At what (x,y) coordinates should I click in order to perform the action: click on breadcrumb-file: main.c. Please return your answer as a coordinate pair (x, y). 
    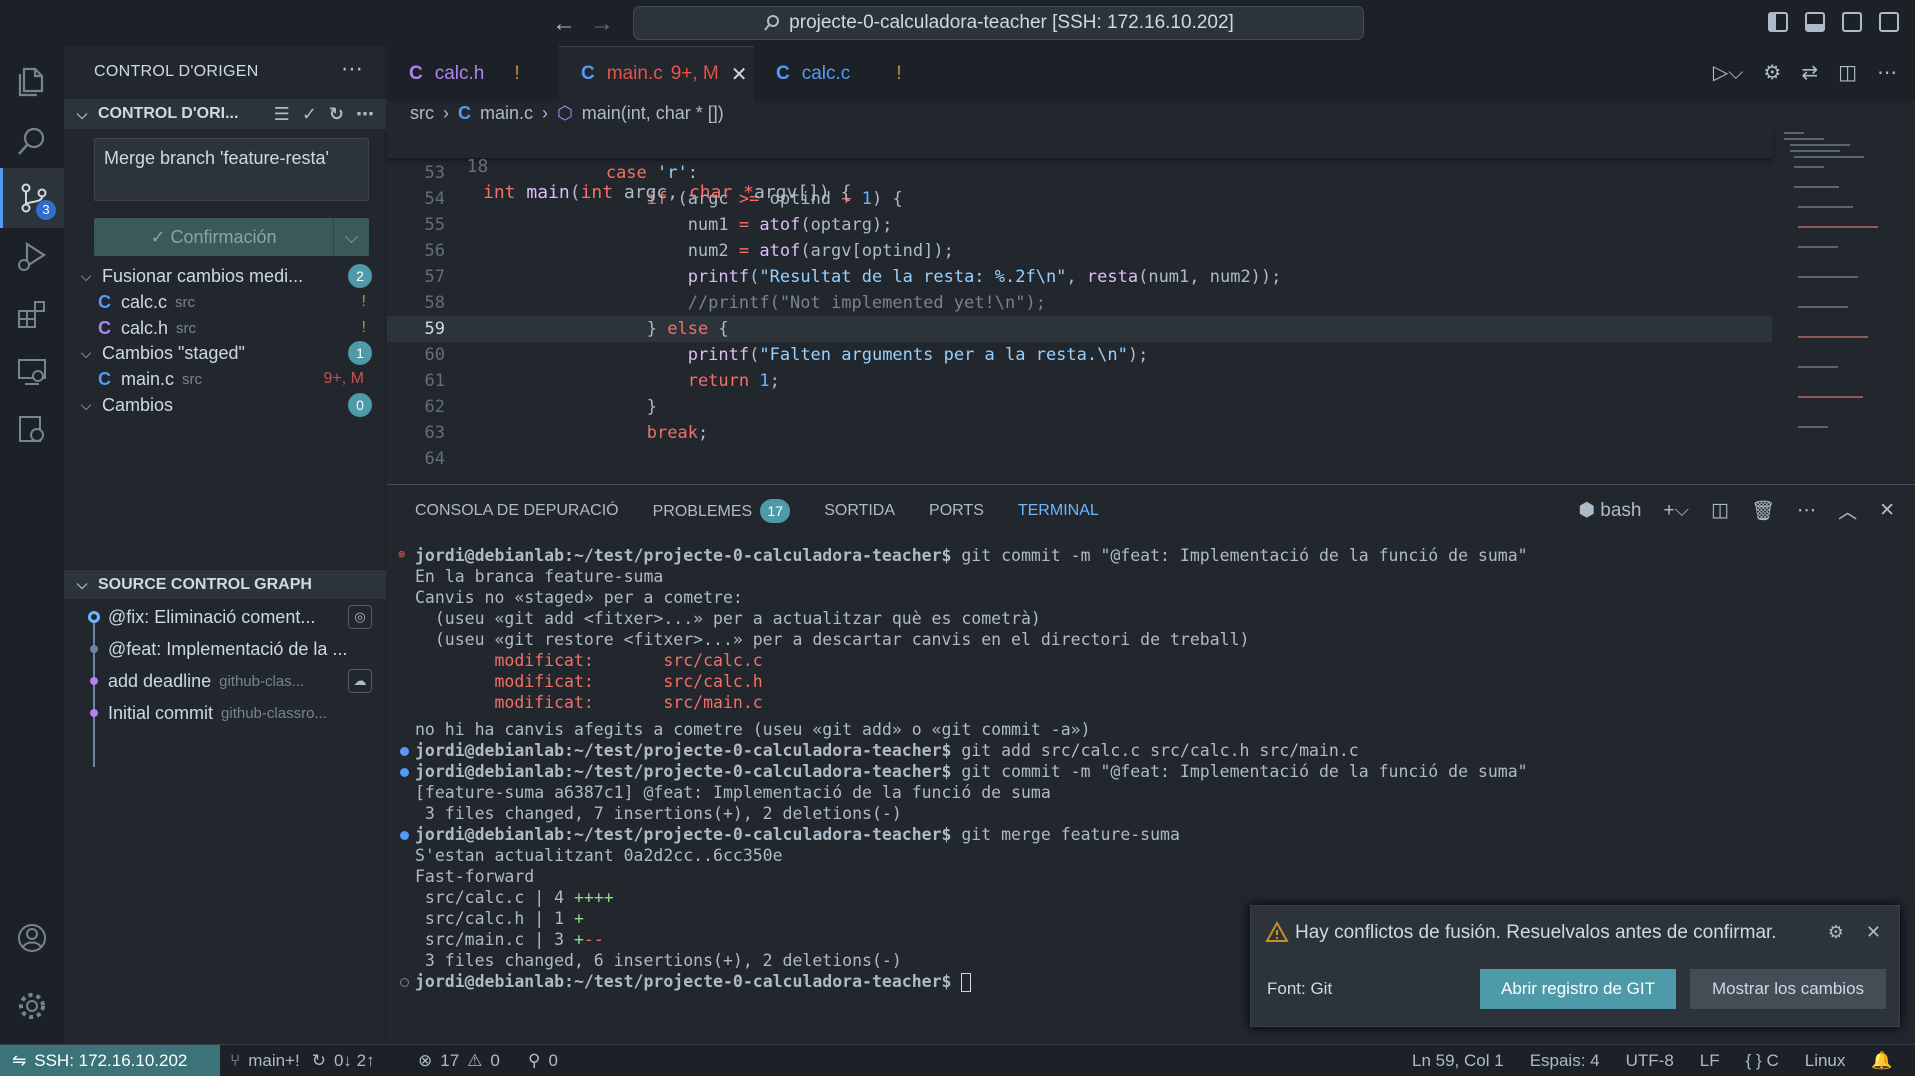
    Looking at the image, I should click on (506, 113).